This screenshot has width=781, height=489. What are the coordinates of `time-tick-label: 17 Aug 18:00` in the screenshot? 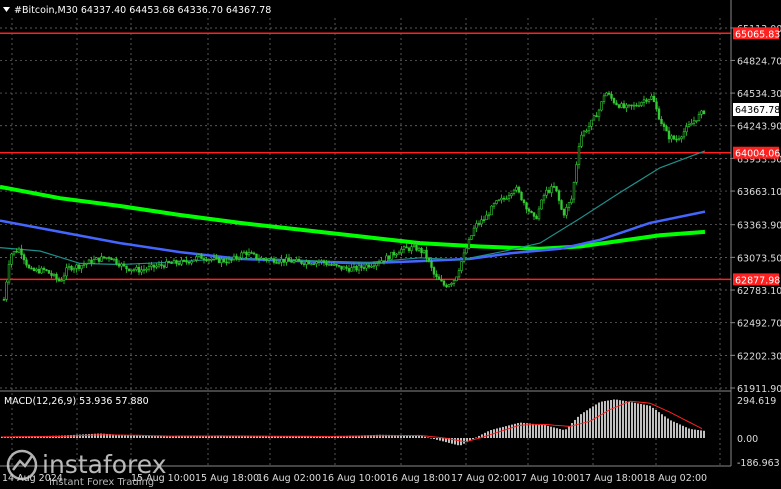 It's located at (611, 478).